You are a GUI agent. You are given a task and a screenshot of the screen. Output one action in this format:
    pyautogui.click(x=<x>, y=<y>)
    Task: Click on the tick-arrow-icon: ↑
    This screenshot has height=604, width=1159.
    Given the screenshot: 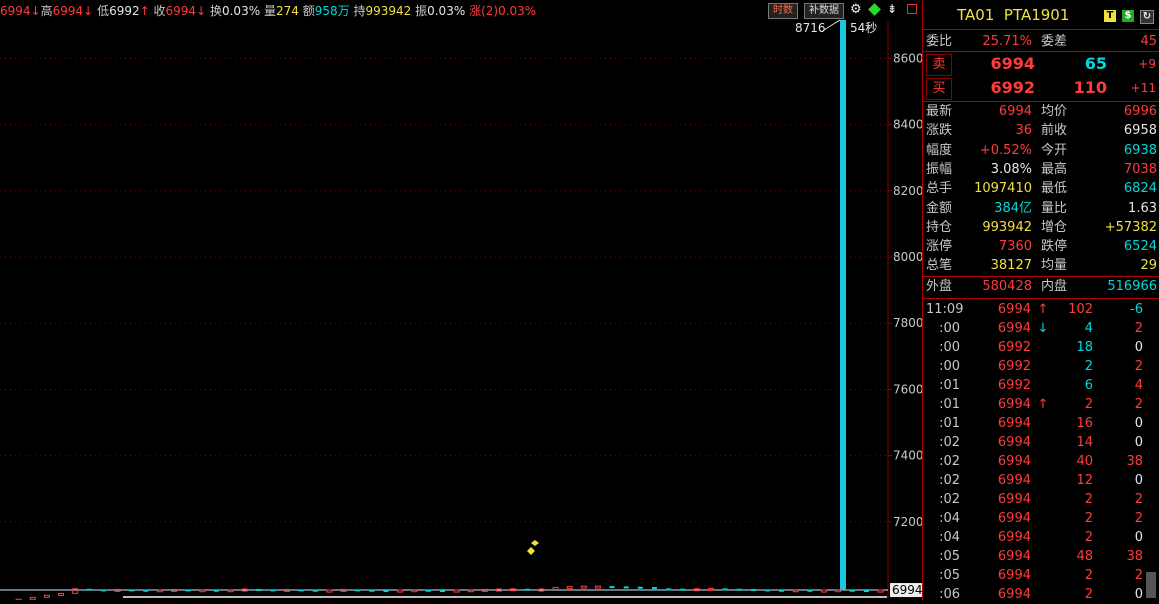 What is the action you would take?
    pyautogui.click(x=1043, y=309)
    